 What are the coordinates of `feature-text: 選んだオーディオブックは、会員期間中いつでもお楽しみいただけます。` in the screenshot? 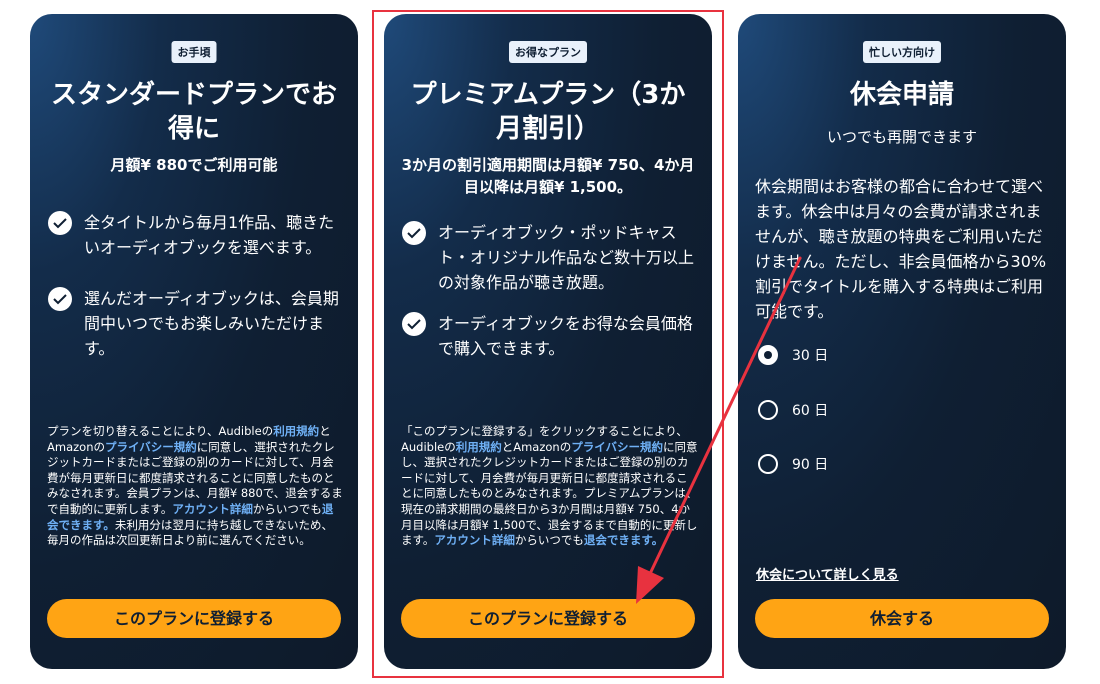 It's located at (211, 323).